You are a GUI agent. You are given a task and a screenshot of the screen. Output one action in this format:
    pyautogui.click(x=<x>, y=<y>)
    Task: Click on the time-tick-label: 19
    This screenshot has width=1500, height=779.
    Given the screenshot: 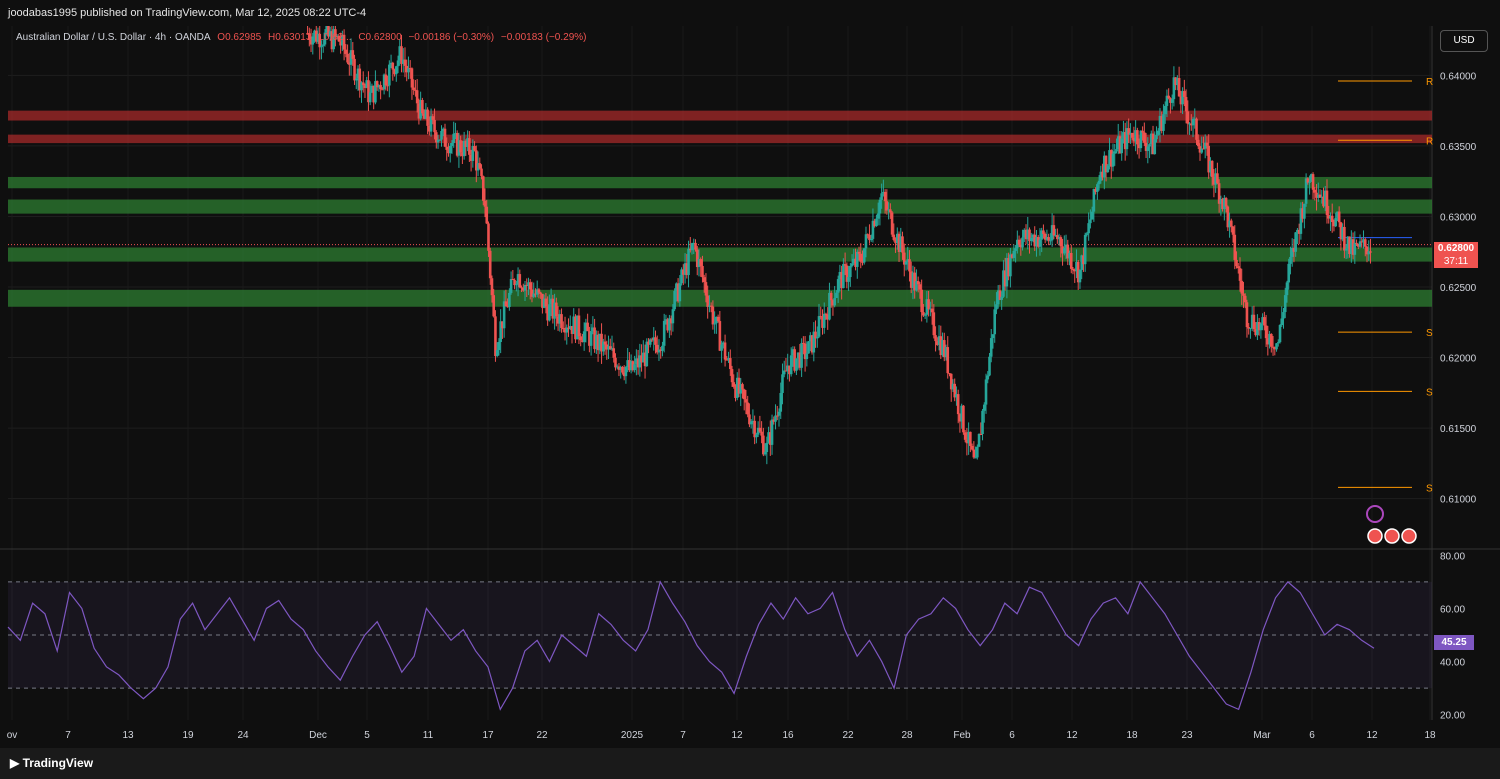 What is the action you would take?
    pyautogui.click(x=188, y=735)
    